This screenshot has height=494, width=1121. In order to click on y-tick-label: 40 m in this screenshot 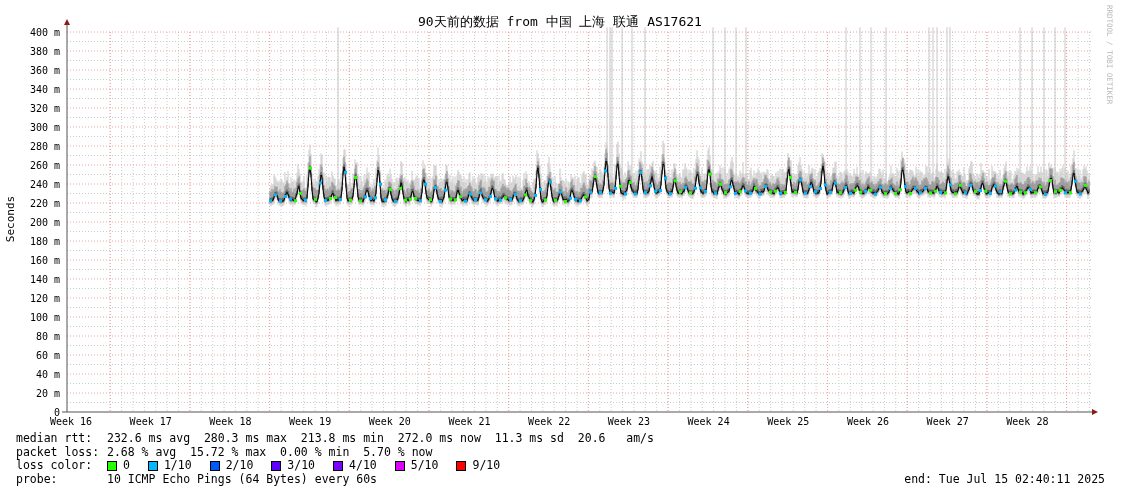, I will do `click(47, 374)`.